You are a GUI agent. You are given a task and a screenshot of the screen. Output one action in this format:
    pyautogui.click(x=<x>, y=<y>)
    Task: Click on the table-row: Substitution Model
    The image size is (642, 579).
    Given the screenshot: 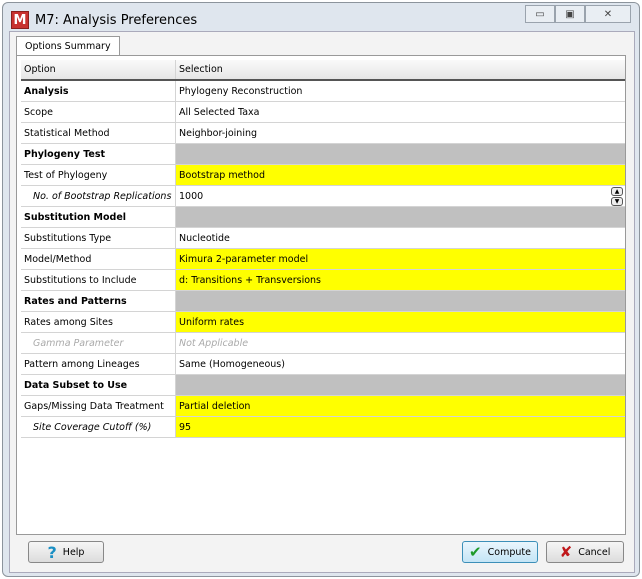 What is the action you would take?
    pyautogui.click(x=323, y=217)
    